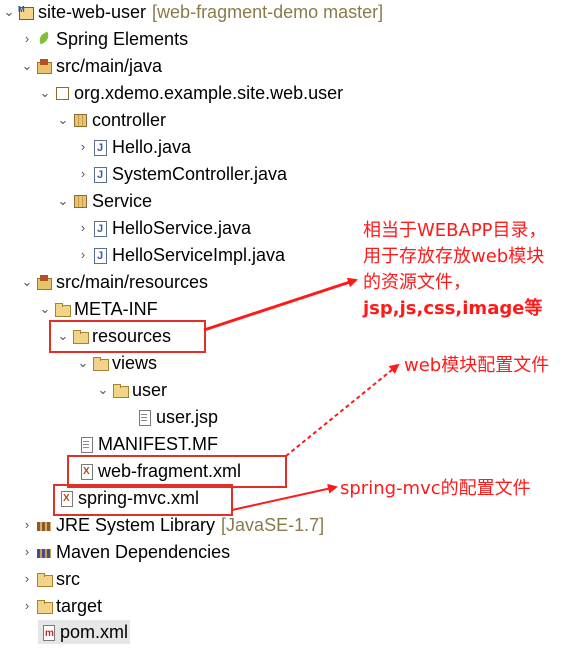 The width and height of the screenshot is (587, 648). What do you see at coordinates (342, 410) in the screenshot?
I see `arrow-web-fragment` at bounding box center [342, 410].